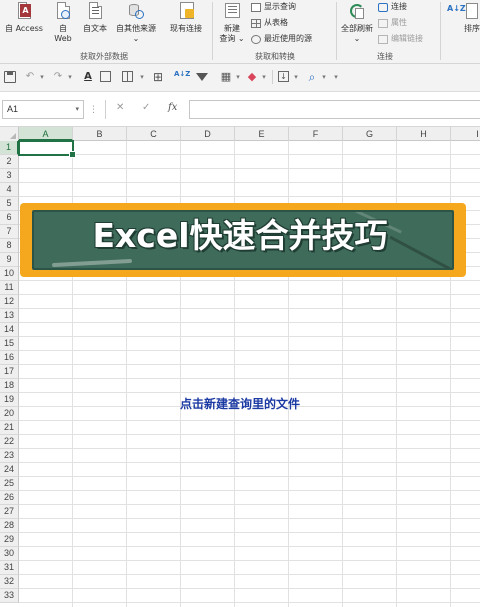  Describe the element at coordinates (276, 22) in the screenshot. I see `from-table-label: 从表格` at that location.